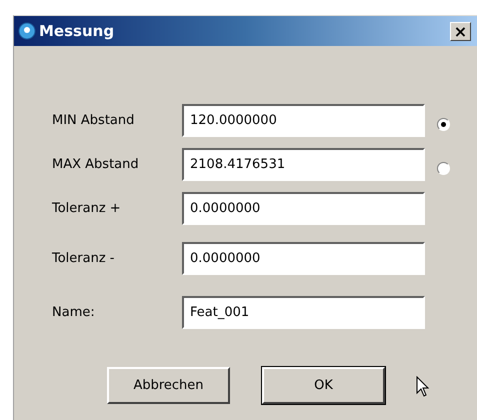 The width and height of the screenshot is (477, 420). What do you see at coordinates (303, 164) in the screenshot?
I see `input-field: 2108.4176531` at bounding box center [303, 164].